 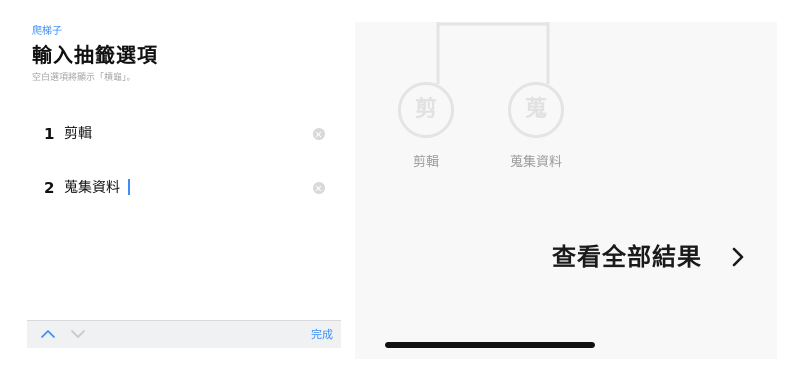 I want to click on choice-node-2: 蒐, so click(x=536, y=110).